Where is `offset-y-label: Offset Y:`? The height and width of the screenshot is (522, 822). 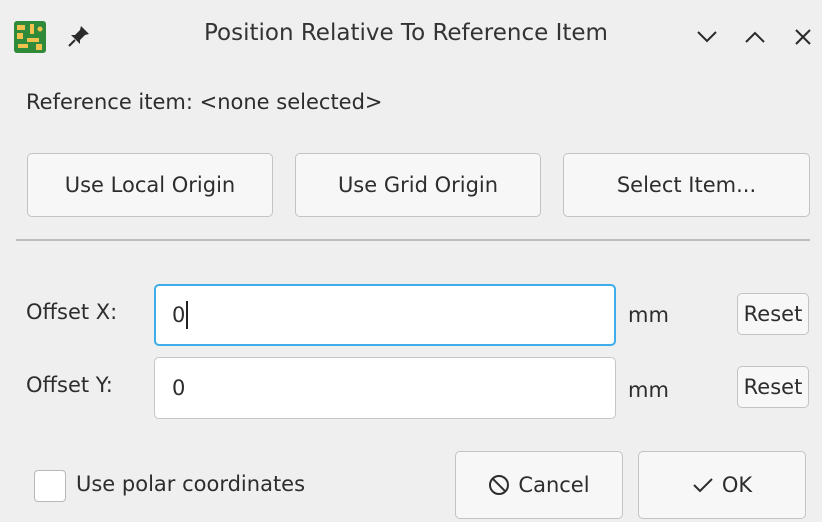 offset-y-label: Offset Y: is located at coordinates (69, 385).